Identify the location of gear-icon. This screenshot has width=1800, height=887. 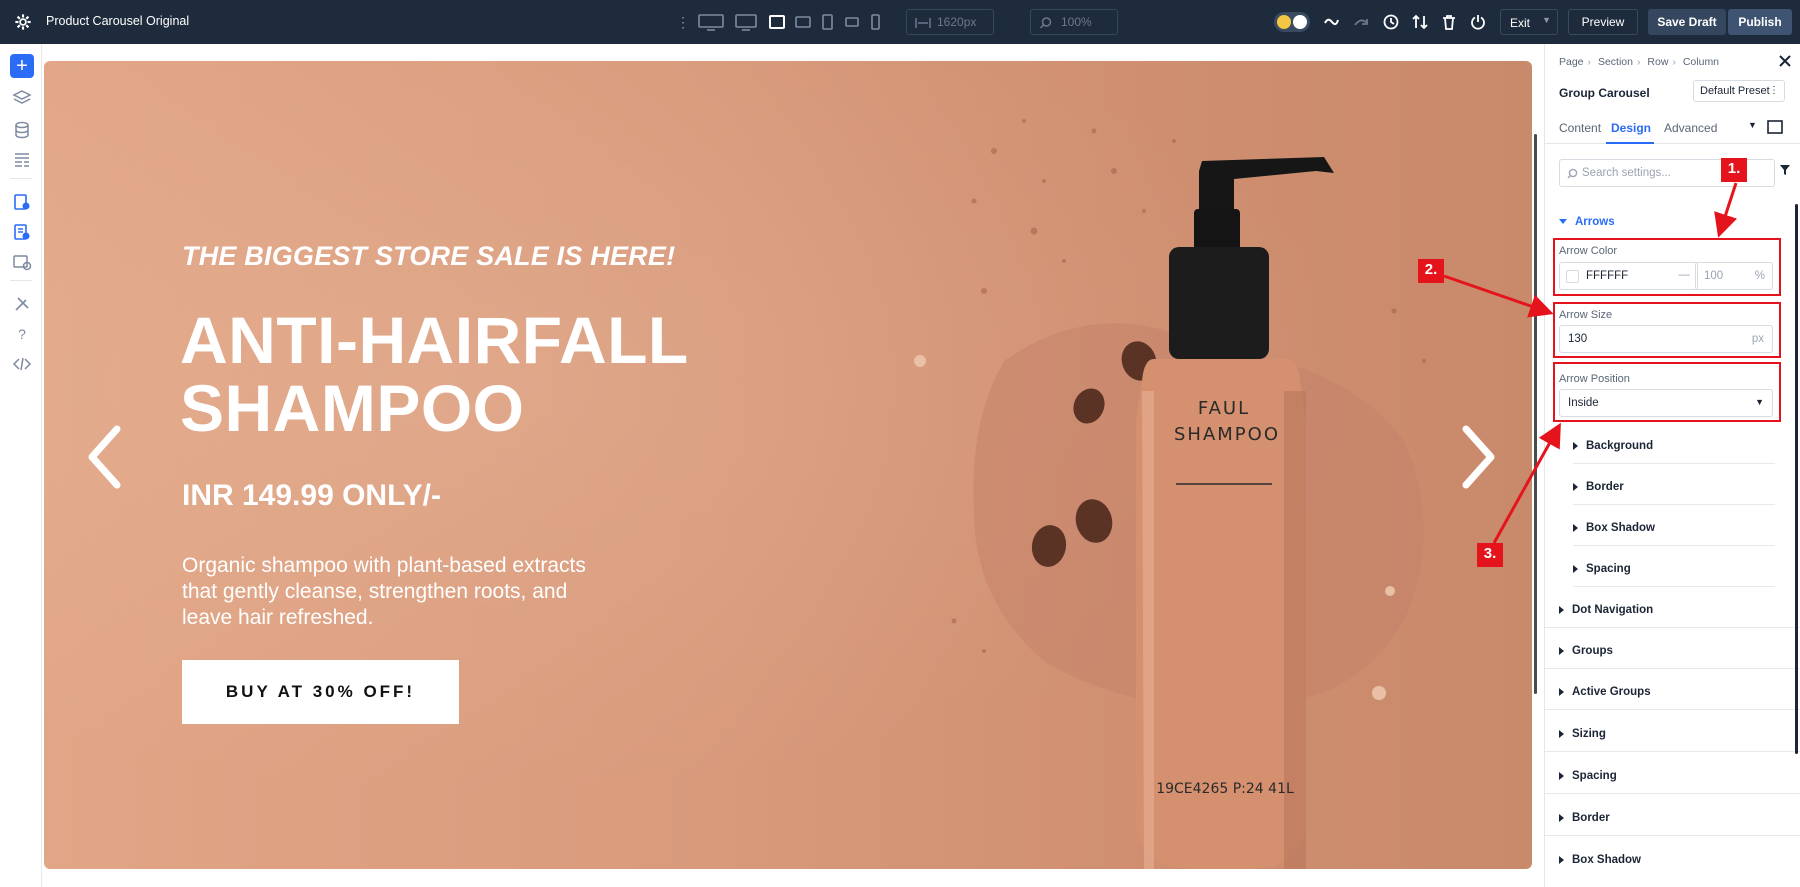
(23, 22).